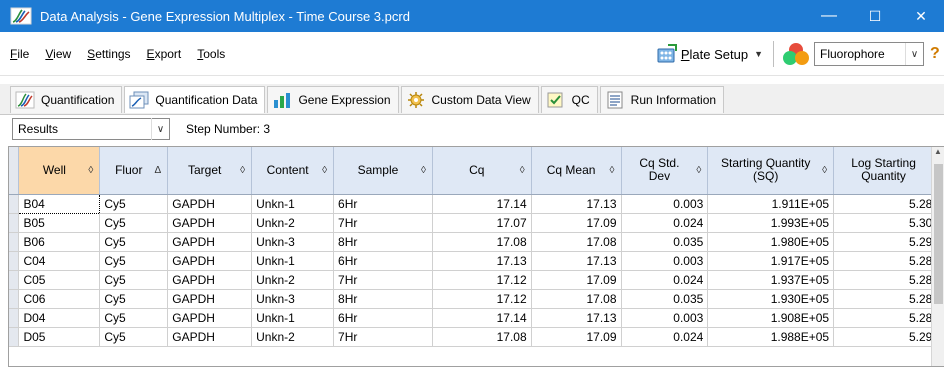 This screenshot has height=367, width=944. I want to click on cell-log-starting-quantity: 5.287, so click(888, 280).